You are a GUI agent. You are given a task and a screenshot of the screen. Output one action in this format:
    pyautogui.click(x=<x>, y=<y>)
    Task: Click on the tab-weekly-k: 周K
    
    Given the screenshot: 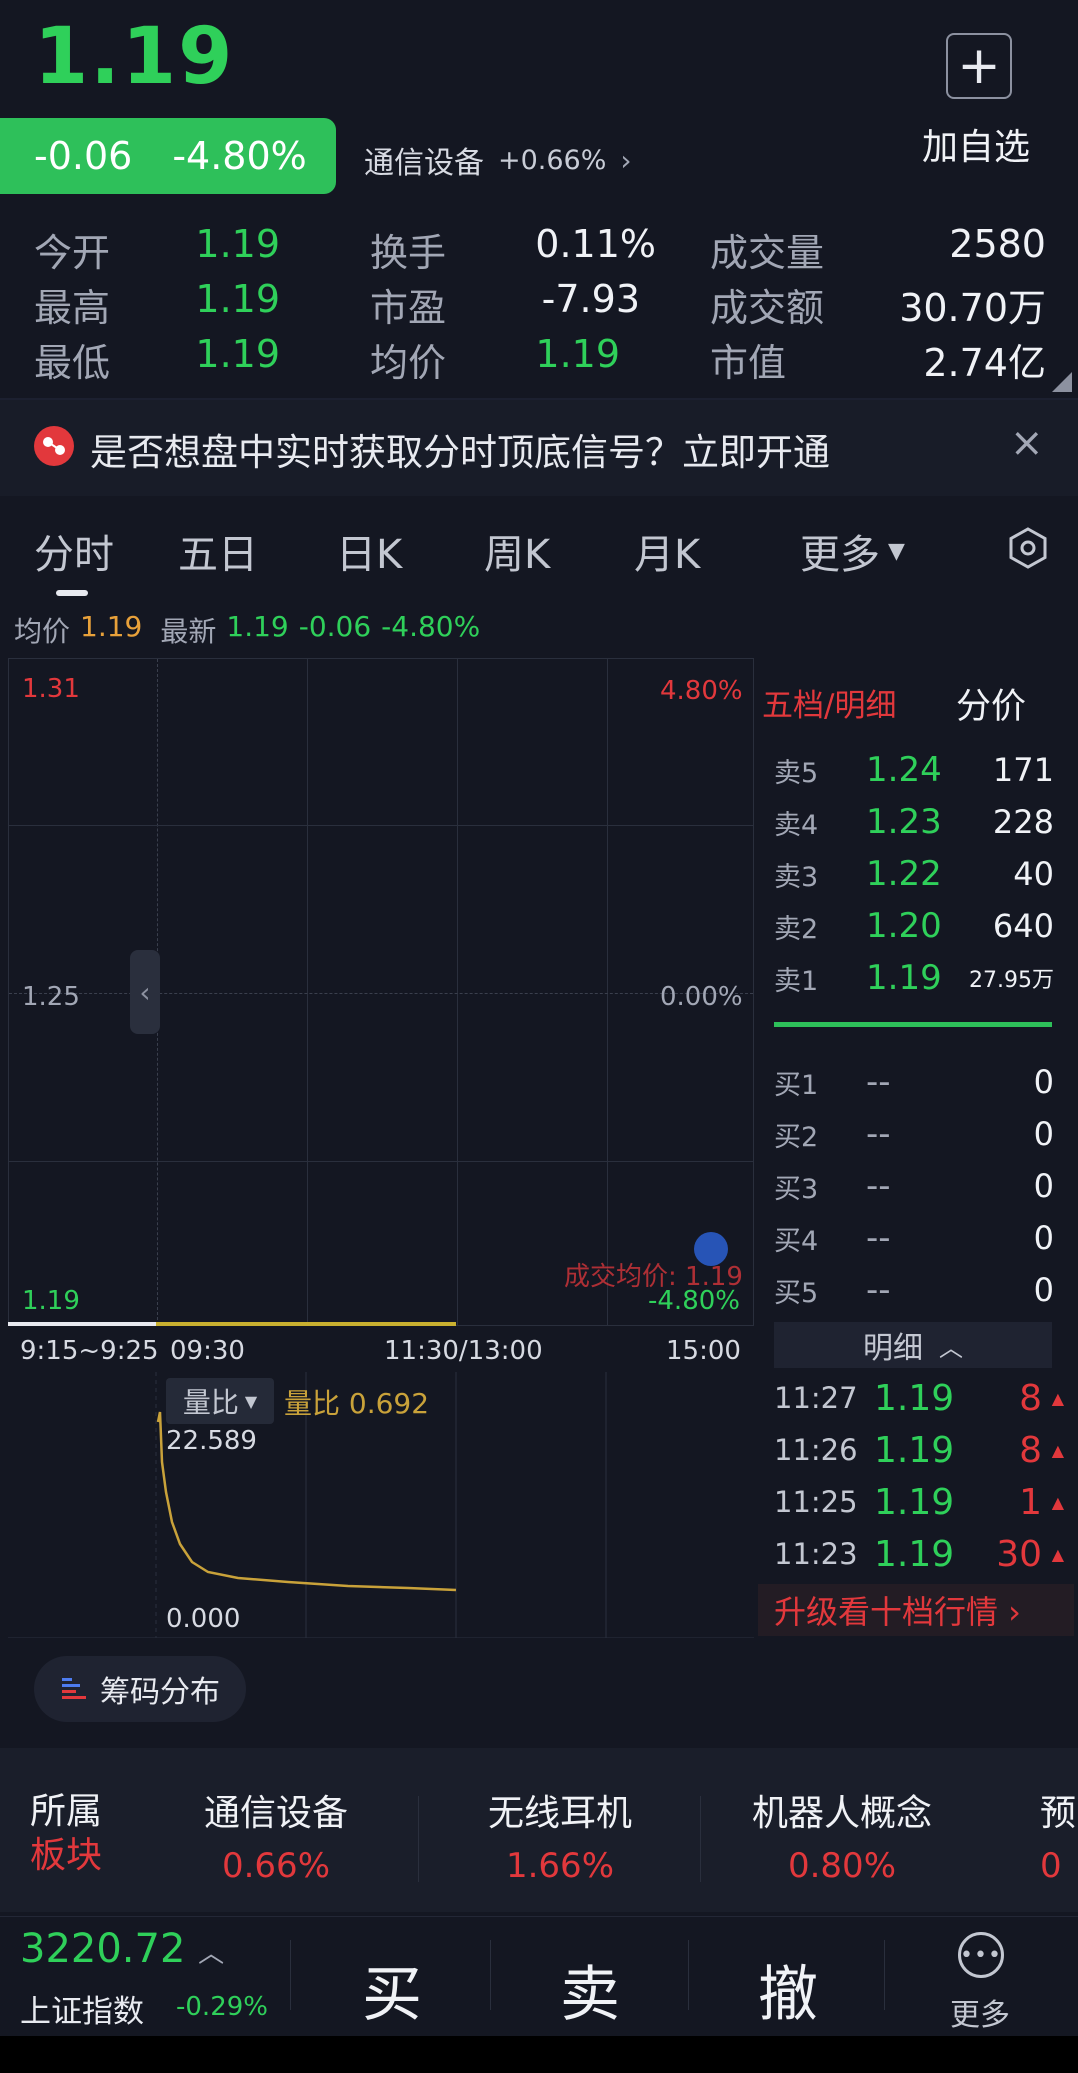 What is the action you would take?
    pyautogui.click(x=517, y=551)
    